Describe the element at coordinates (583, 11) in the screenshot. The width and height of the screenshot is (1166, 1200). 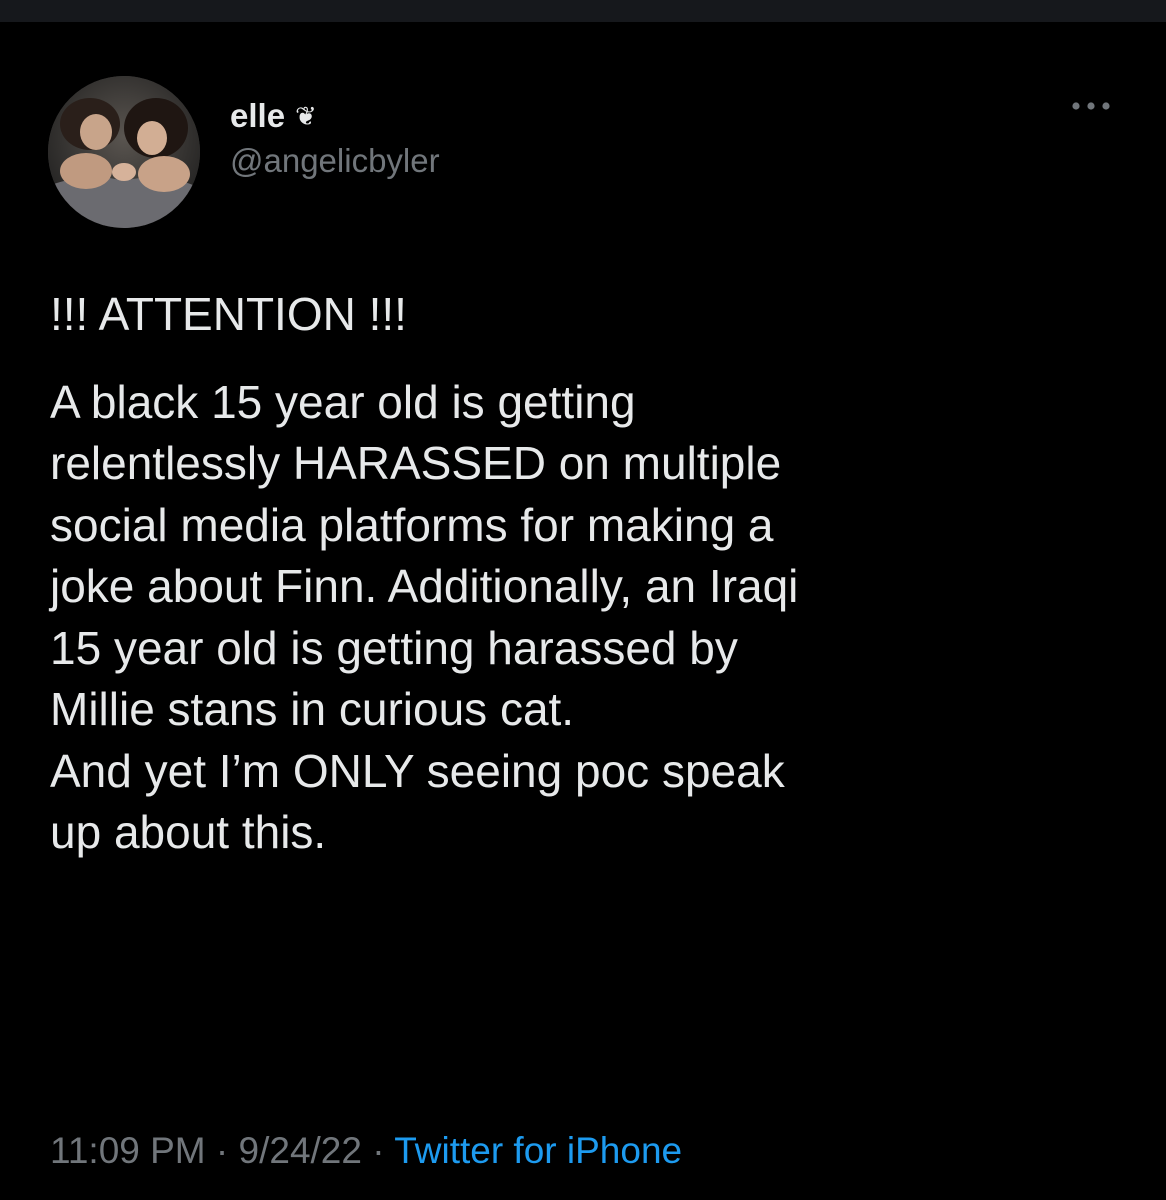
I see `top-bar` at that location.